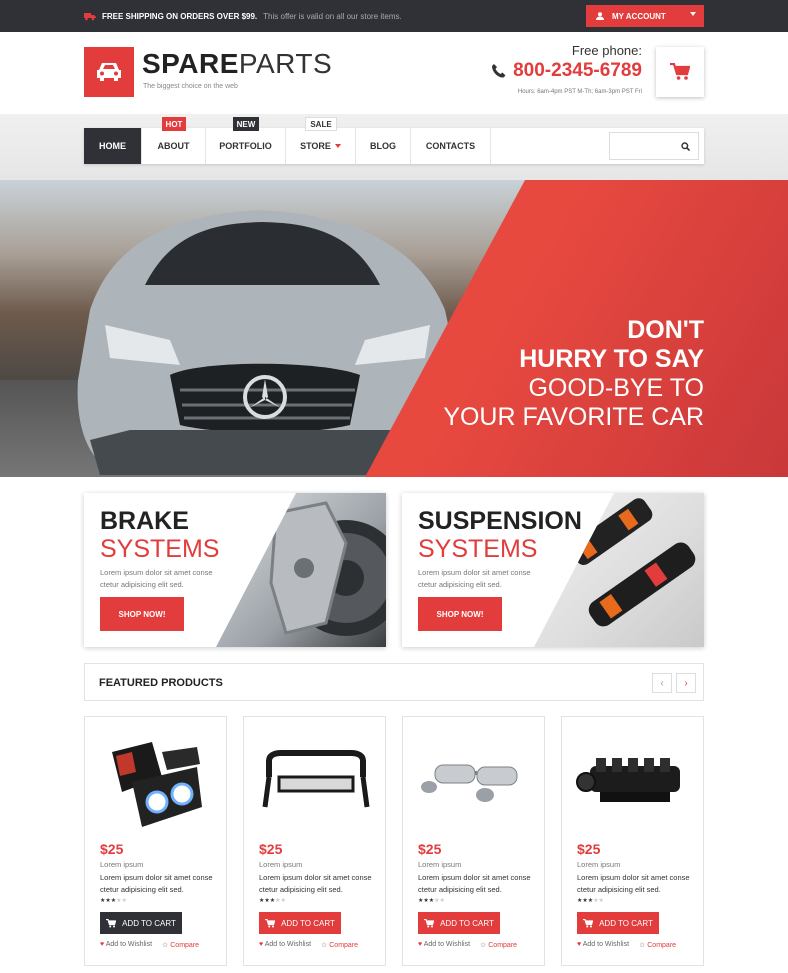  Describe the element at coordinates (90, 16) in the screenshot. I see `truck-icon` at that location.